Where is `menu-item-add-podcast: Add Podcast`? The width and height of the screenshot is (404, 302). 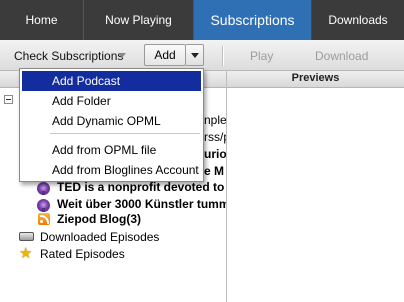 menu-item-add-podcast: Add Podcast is located at coordinates (111, 81).